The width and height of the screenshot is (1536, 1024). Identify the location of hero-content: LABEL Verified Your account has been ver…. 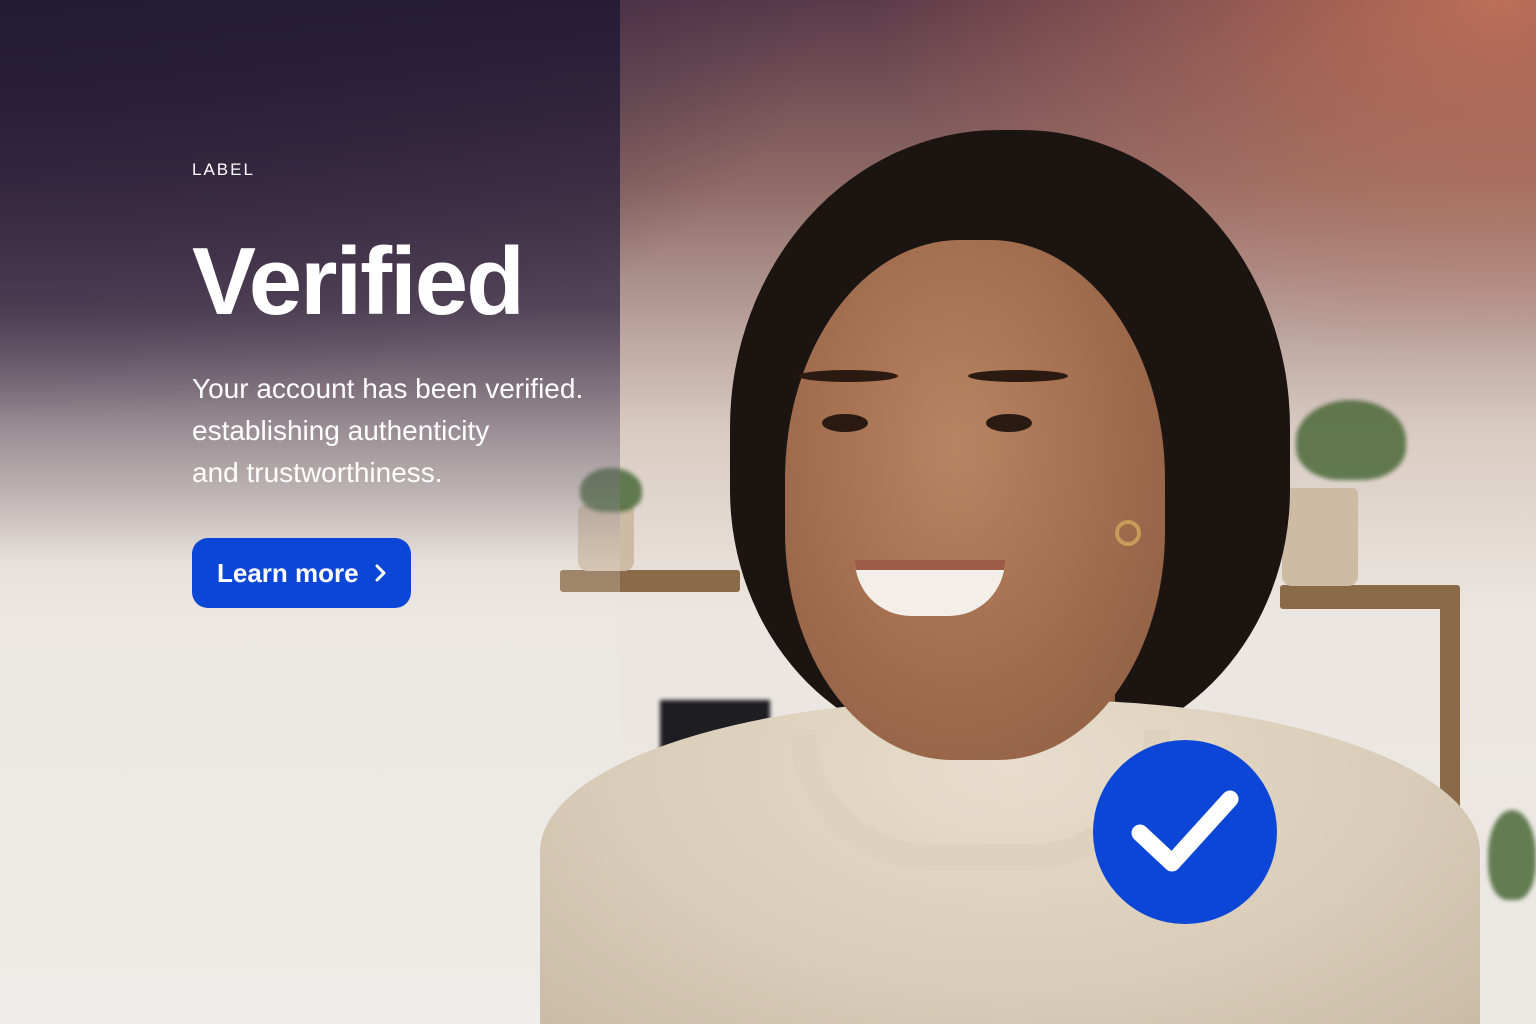
(422, 384).